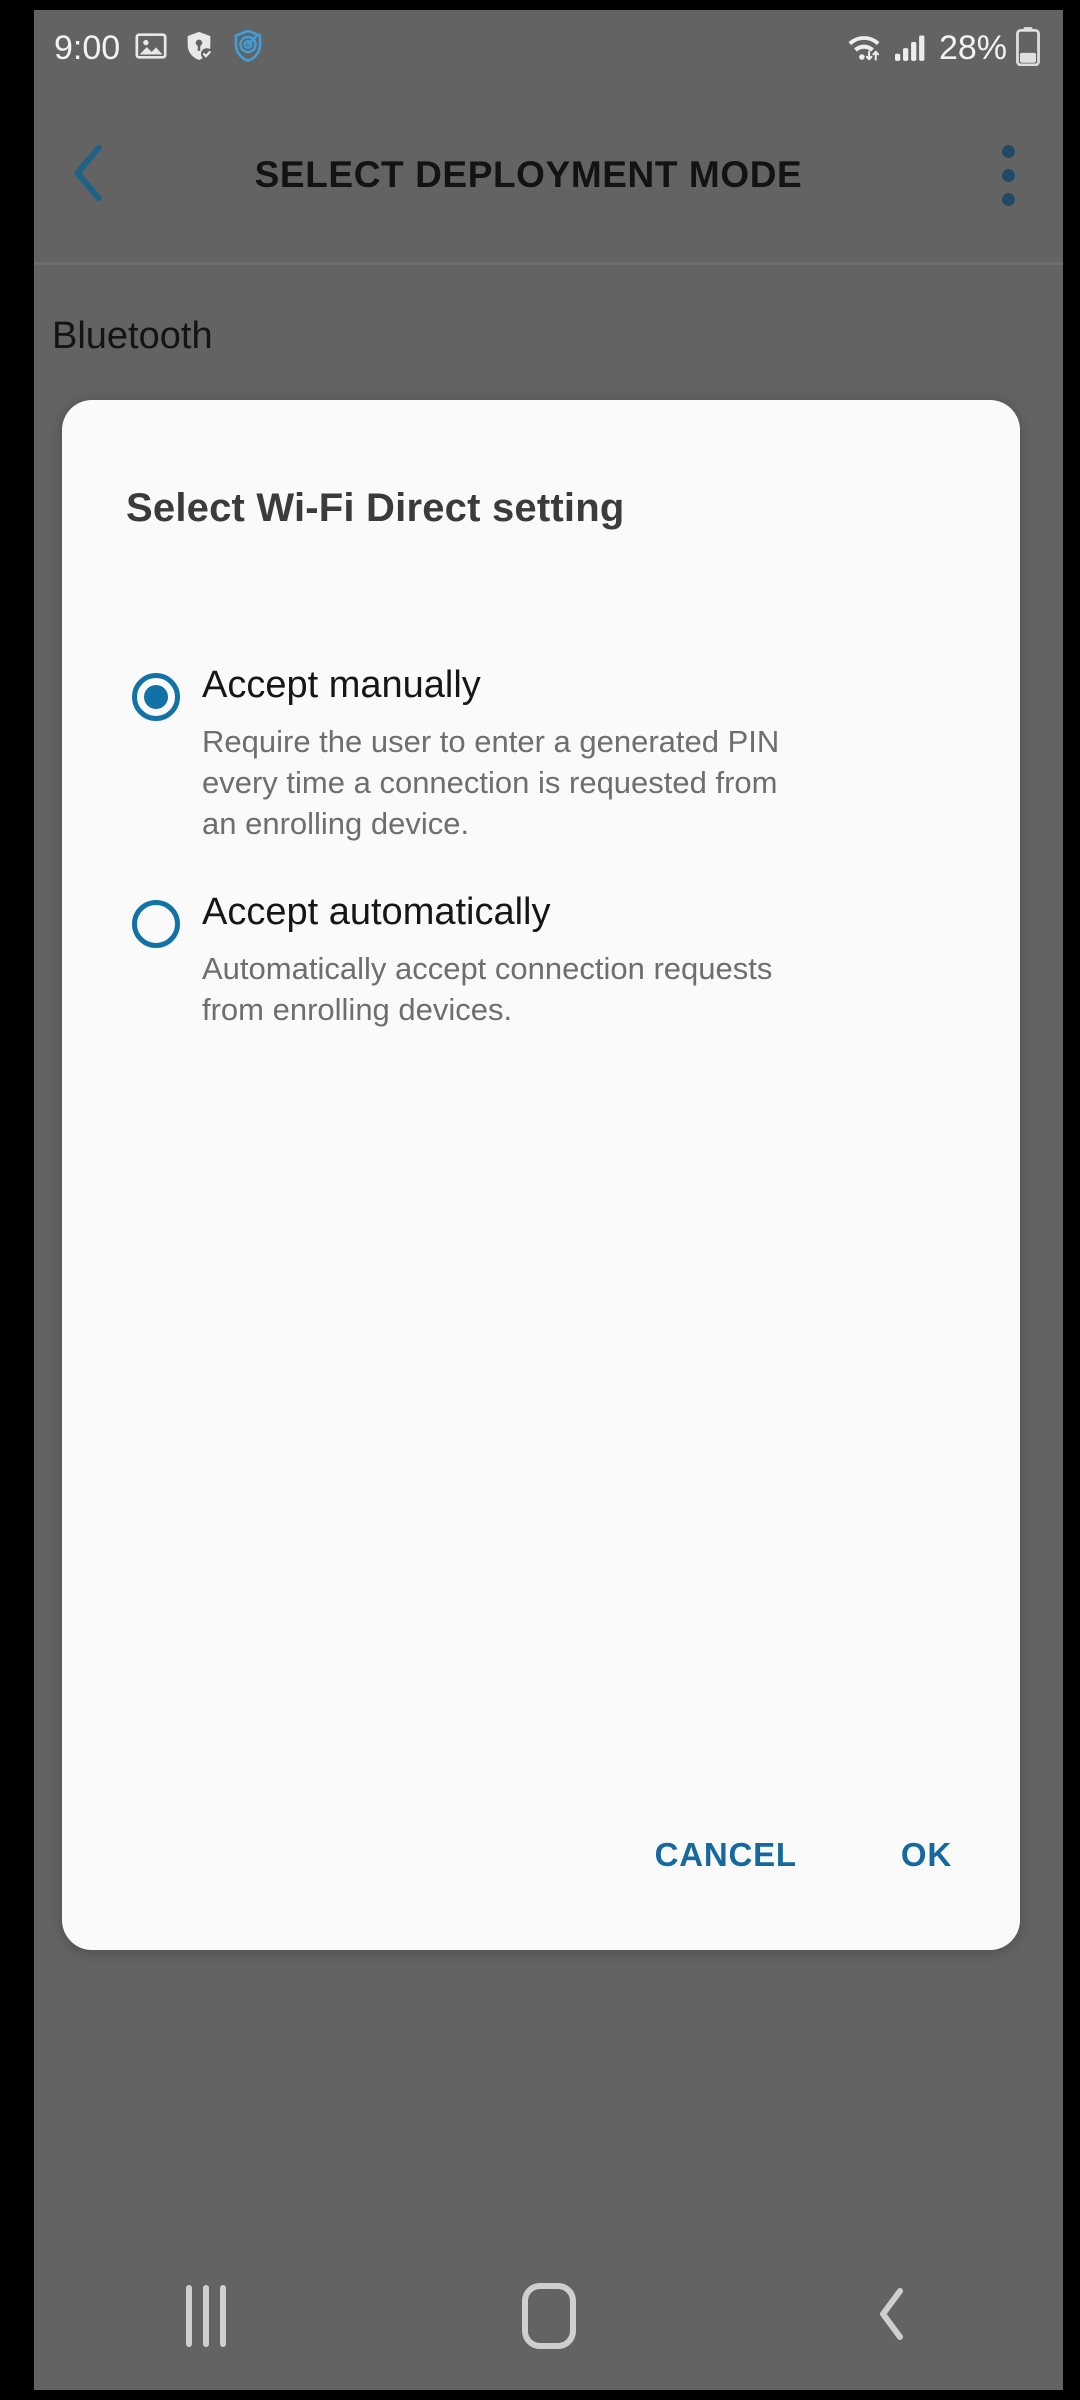 The width and height of the screenshot is (1080, 2400). Describe the element at coordinates (19, 1200) in the screenshot. I see `device-bezel-left` at that location.